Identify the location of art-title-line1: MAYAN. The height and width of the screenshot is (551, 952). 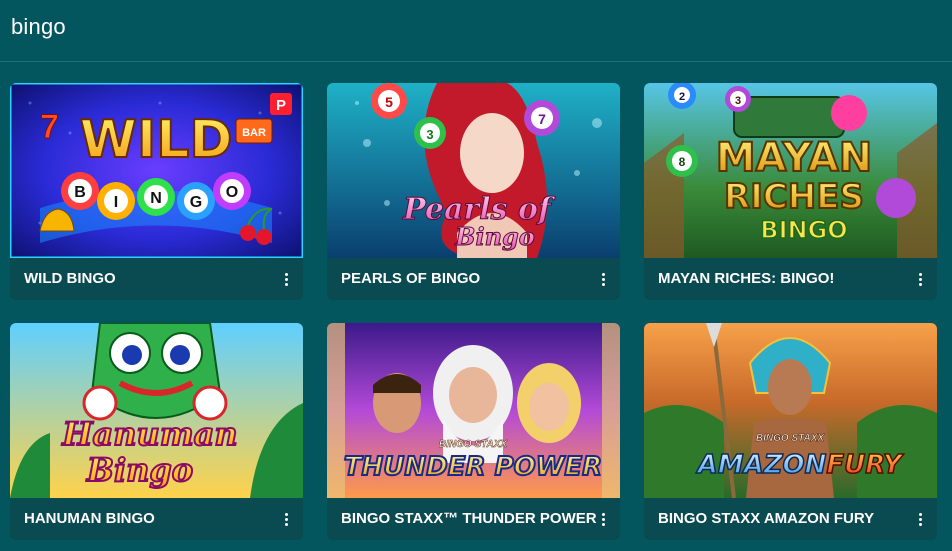
(794, 158).